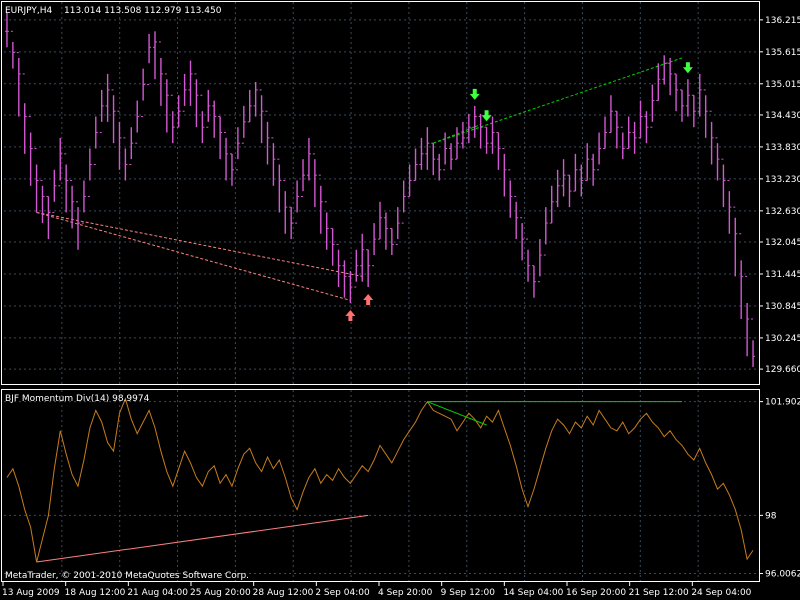  Describe the element at coordinates (283, 593) in the screenshot. I see `x-tick-label: 28 Aug 12:00` at that location.